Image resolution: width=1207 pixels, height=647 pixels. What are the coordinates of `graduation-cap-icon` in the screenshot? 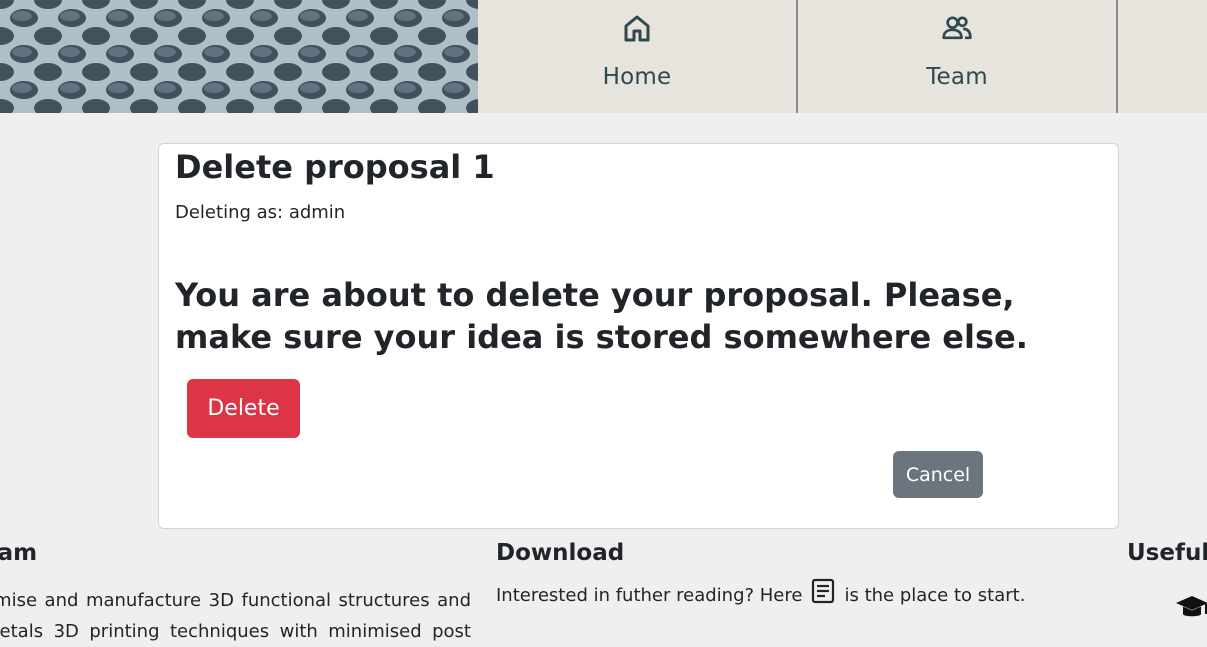 It's located at (1191, 606).